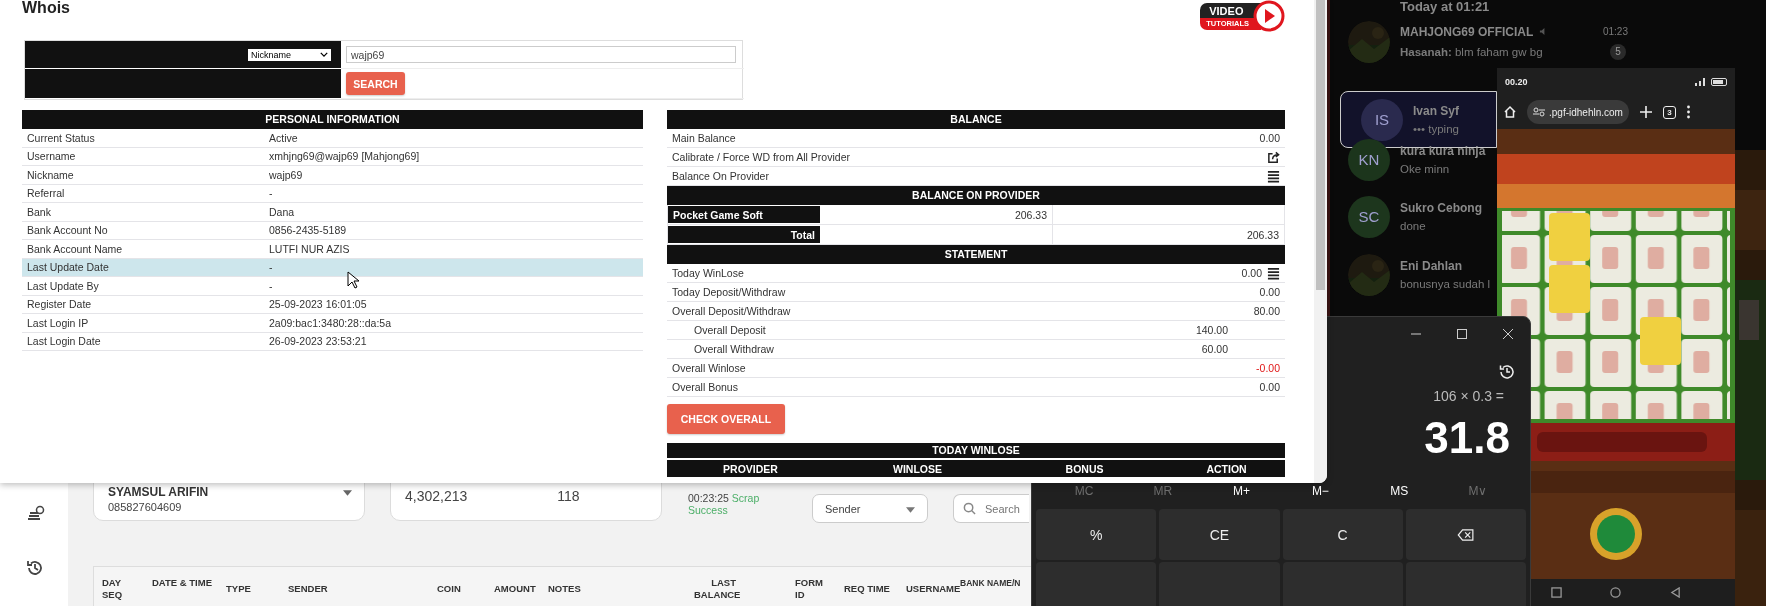 Image resolution: width=1766 pixels, height=606 pixels. I want to click on provider-name: Pocket Game Soft, so click(744, 214).